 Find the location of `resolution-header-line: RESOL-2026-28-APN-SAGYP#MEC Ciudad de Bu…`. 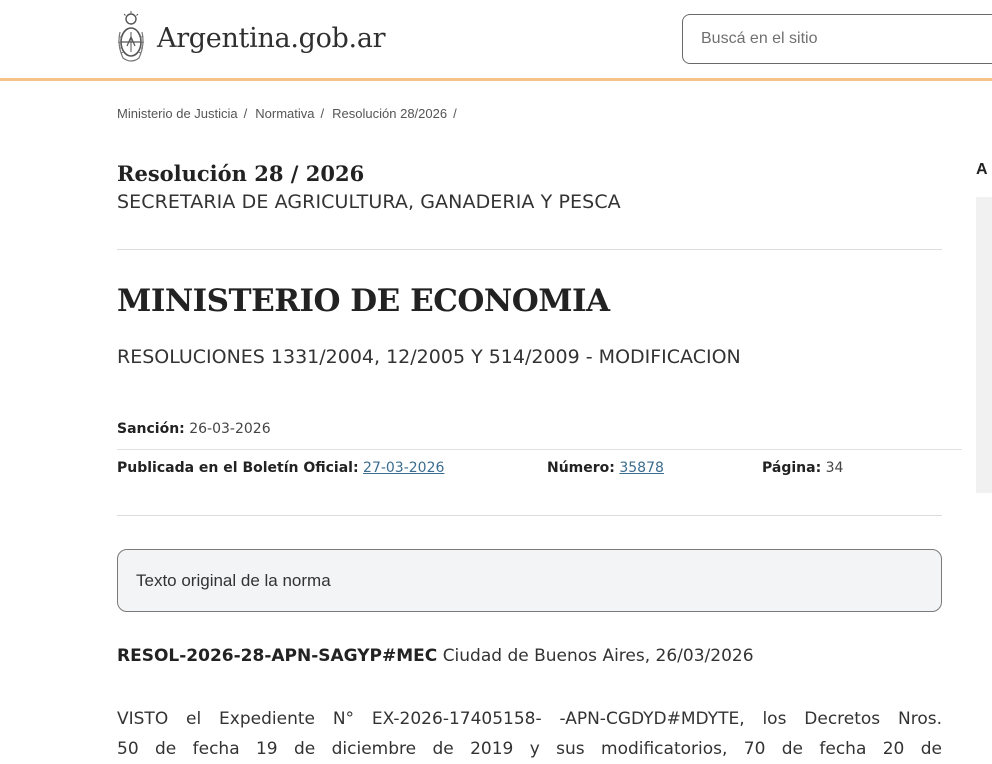

resolution-header-line: RESOL-2026-28-APN-SAGYP#MEC Ciudad de Bu… is located at coordinates (435, 656).